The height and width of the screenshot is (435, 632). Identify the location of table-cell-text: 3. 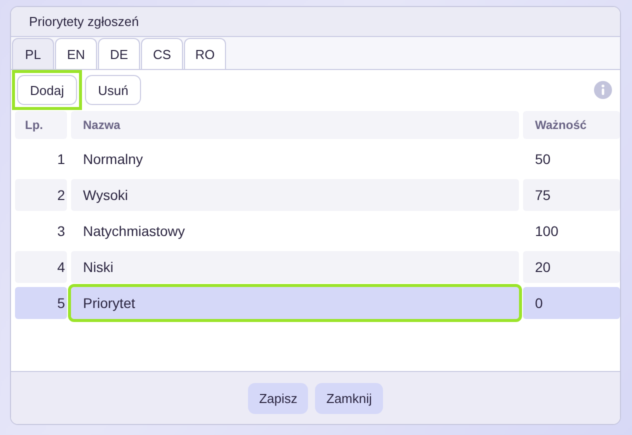
(61, 231).